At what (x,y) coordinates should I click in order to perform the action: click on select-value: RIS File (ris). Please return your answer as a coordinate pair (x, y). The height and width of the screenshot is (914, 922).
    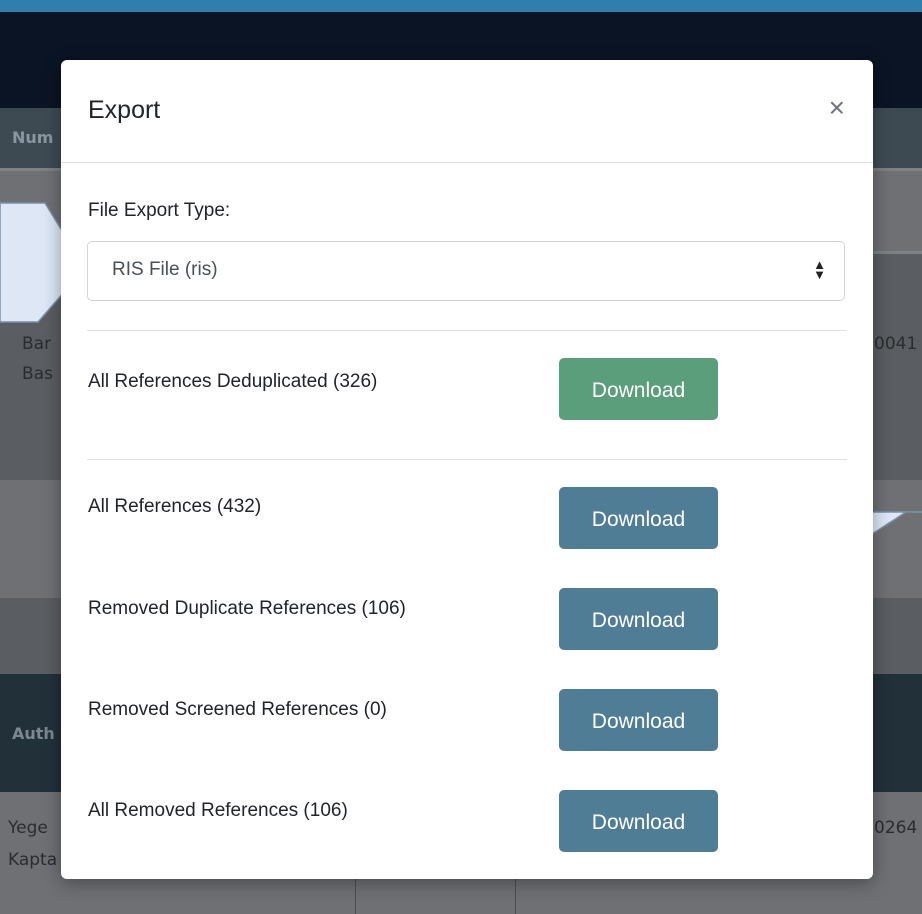
    Looking at the image, I should click on (165, 269).